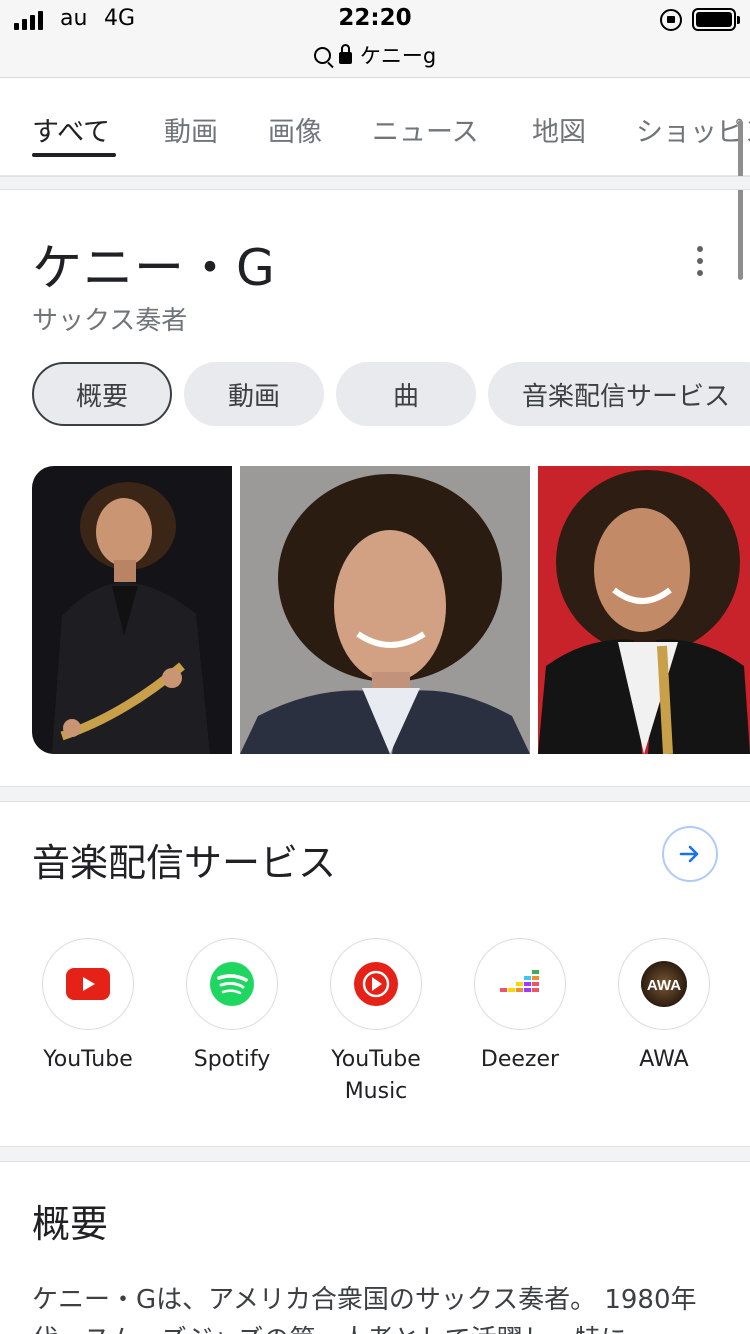 The image size is (750, 1334). Describe the element at coordinates (102, 394) in the screenshot. I see `chip-overview: 概要` at that location.